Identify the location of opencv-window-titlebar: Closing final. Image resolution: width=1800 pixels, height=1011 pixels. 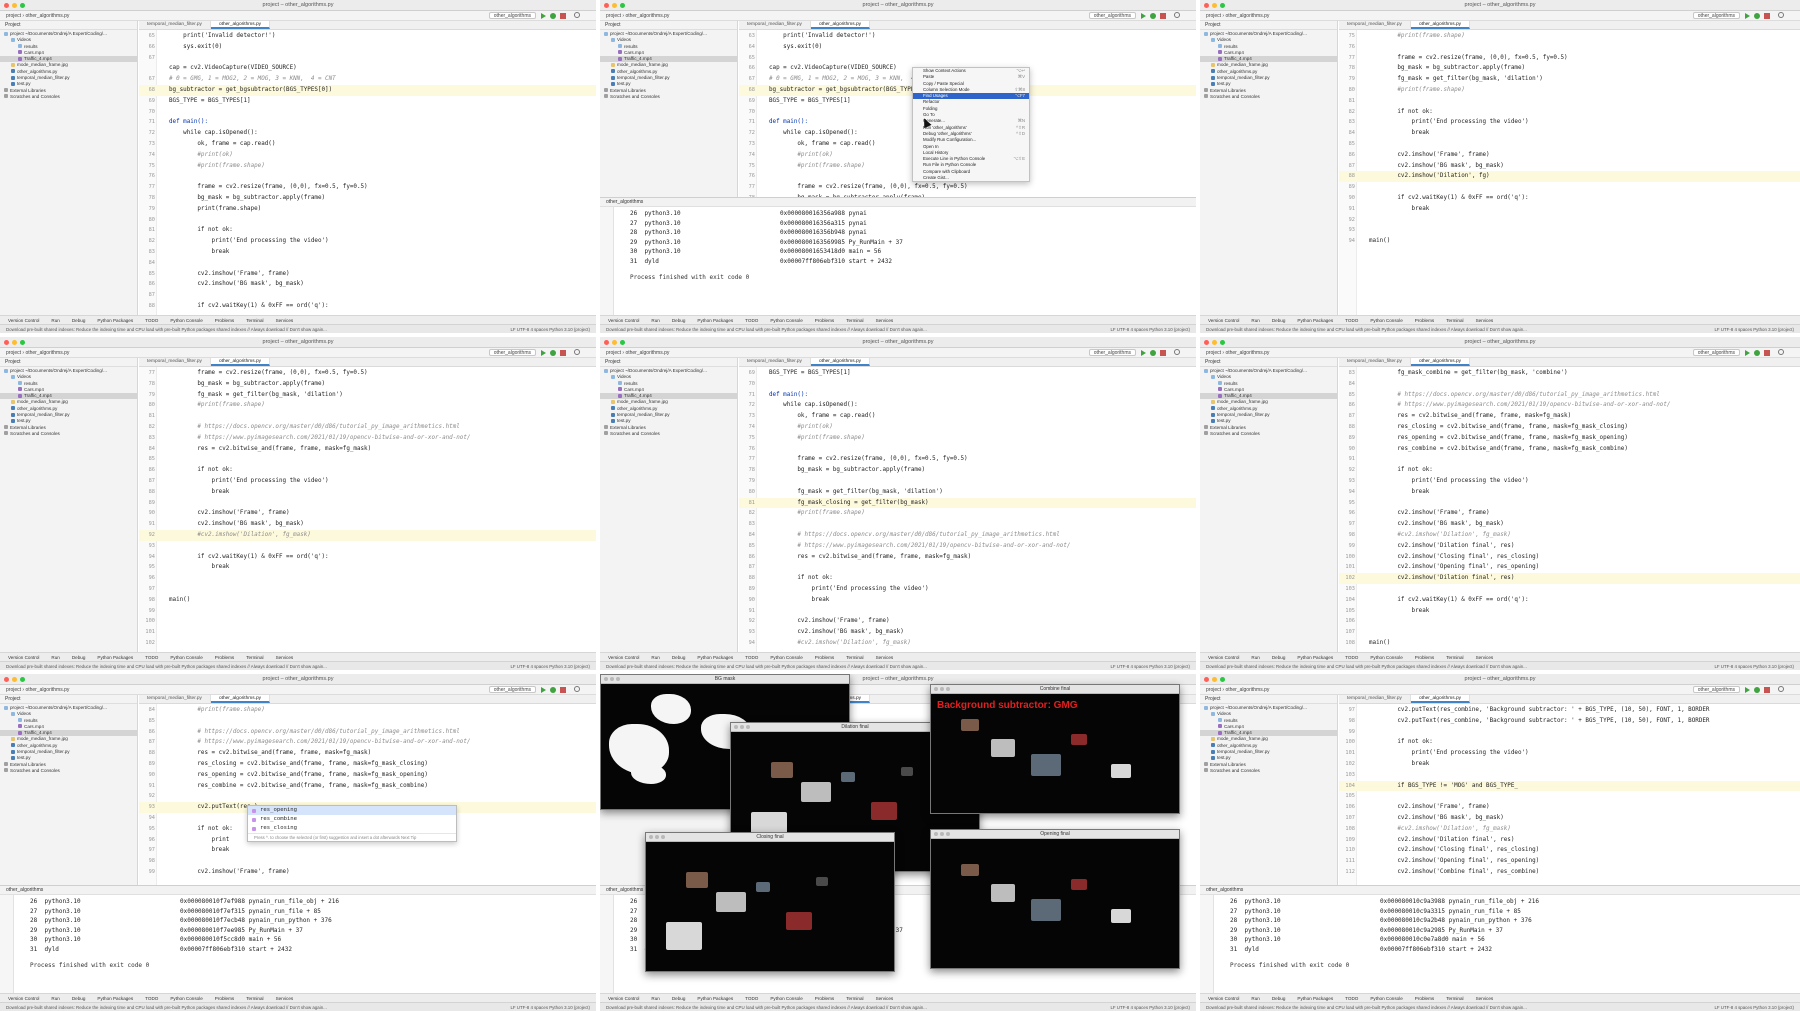
(770, 837).